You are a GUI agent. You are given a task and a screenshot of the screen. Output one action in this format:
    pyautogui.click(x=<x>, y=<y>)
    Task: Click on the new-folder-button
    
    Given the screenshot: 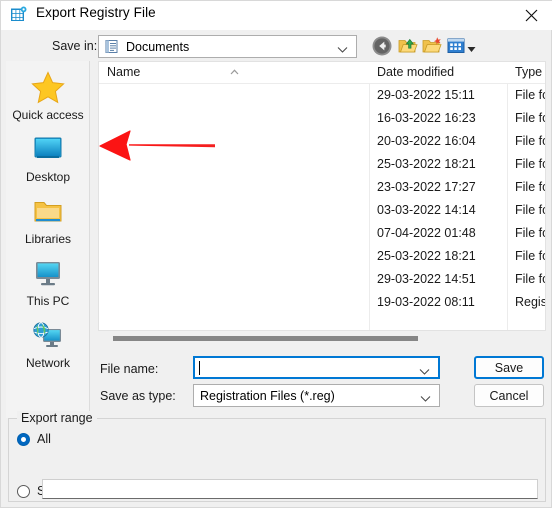 What is the action you would take?
    pyautogui.click(x=432, y=46)
    